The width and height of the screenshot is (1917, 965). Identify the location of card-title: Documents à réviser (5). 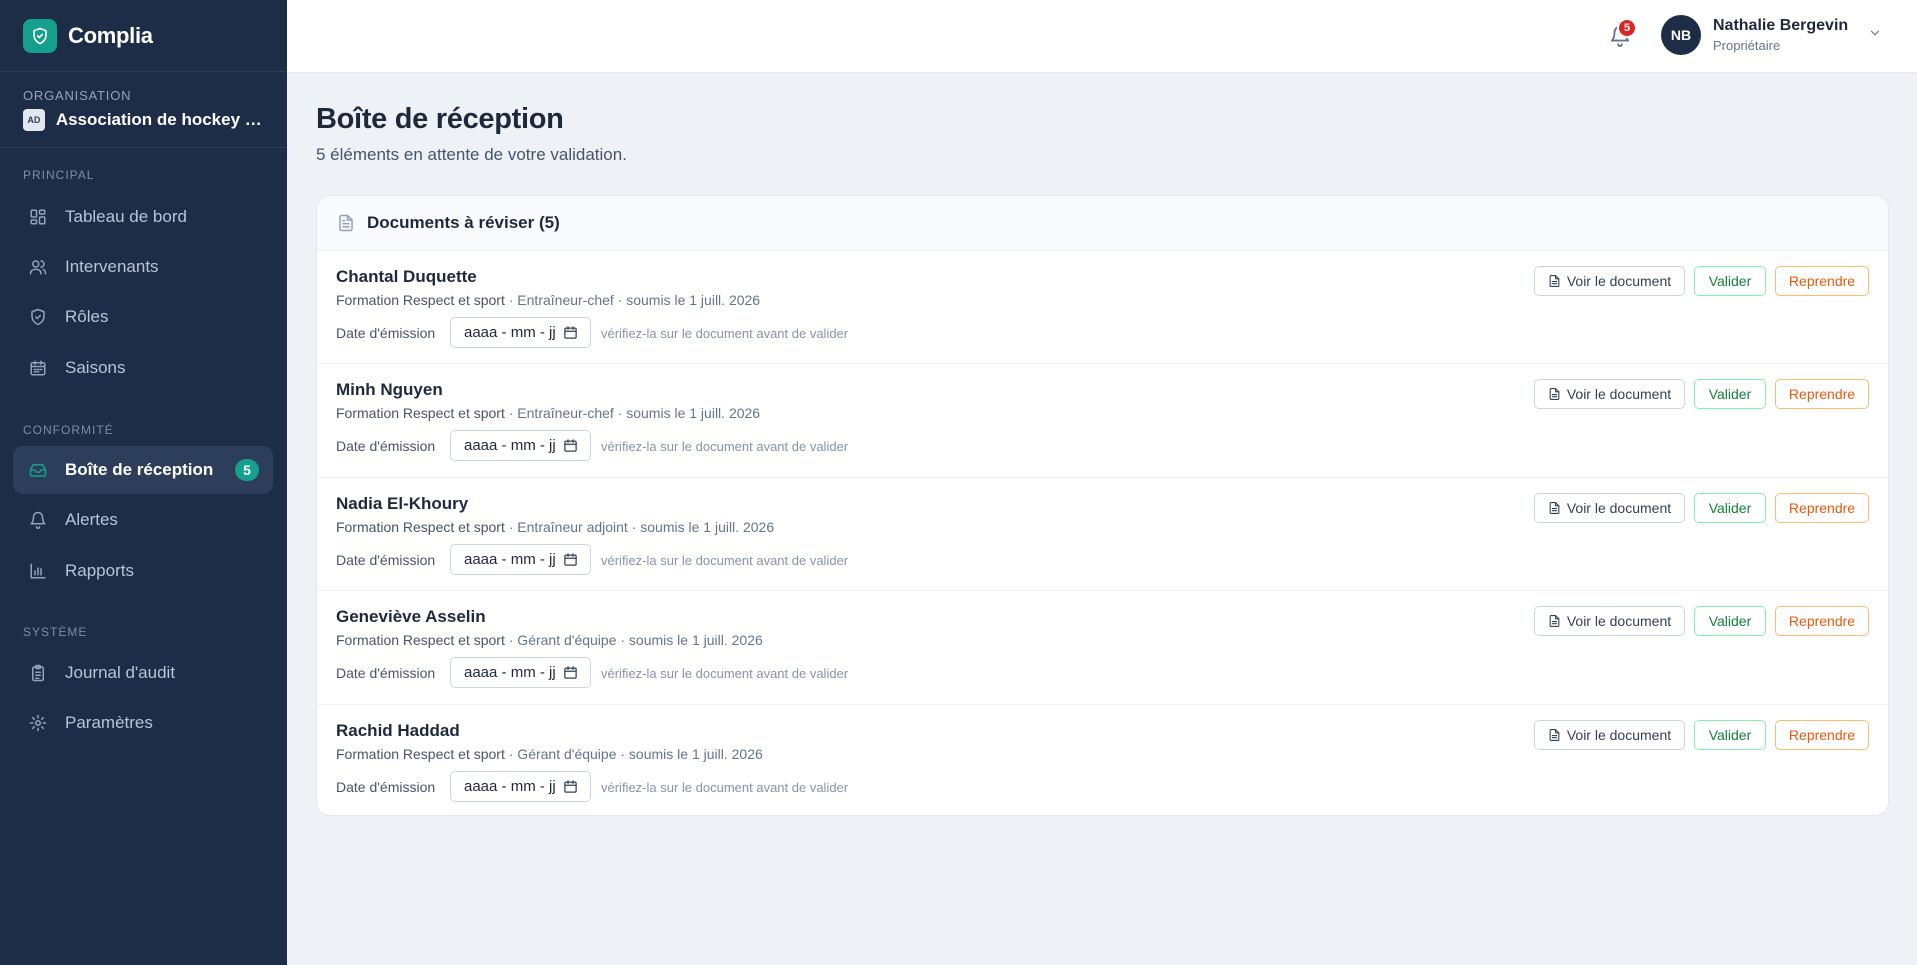
(463, 222).